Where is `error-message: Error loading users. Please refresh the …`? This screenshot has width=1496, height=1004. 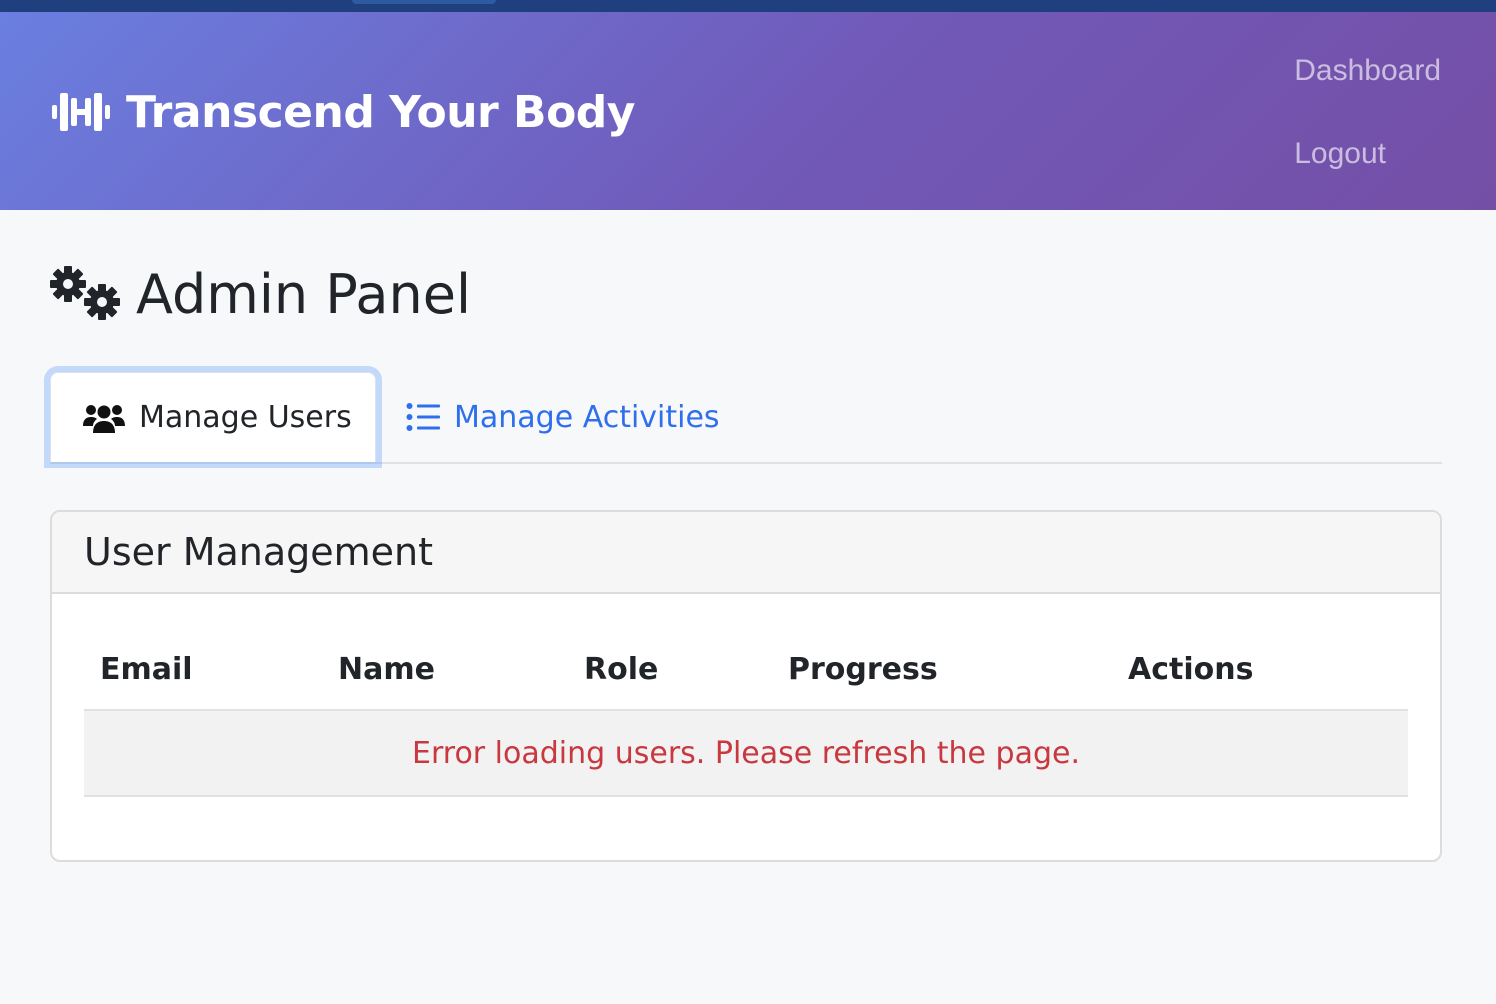
error-message: Error loading users. Please refresh the … is located at coordinates (746, 753).